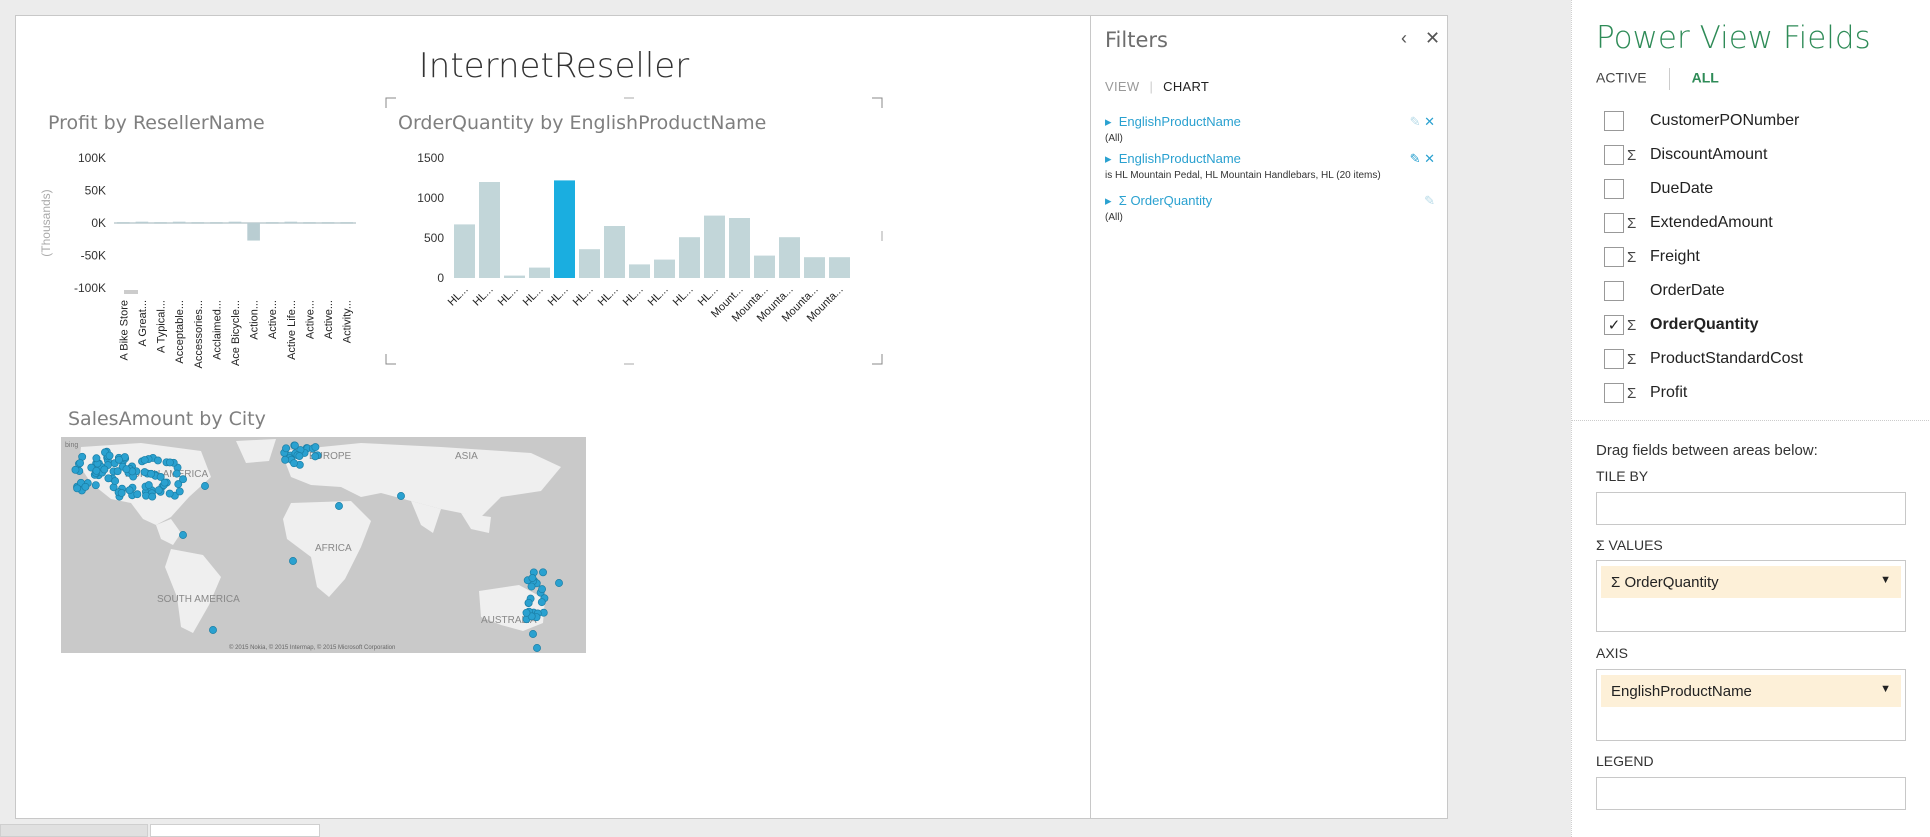  Describe the element at coordinates (1756, 359) in the screenshot. I see `field-row-productstandardcost: Σ ProductStandardCost` at that location.